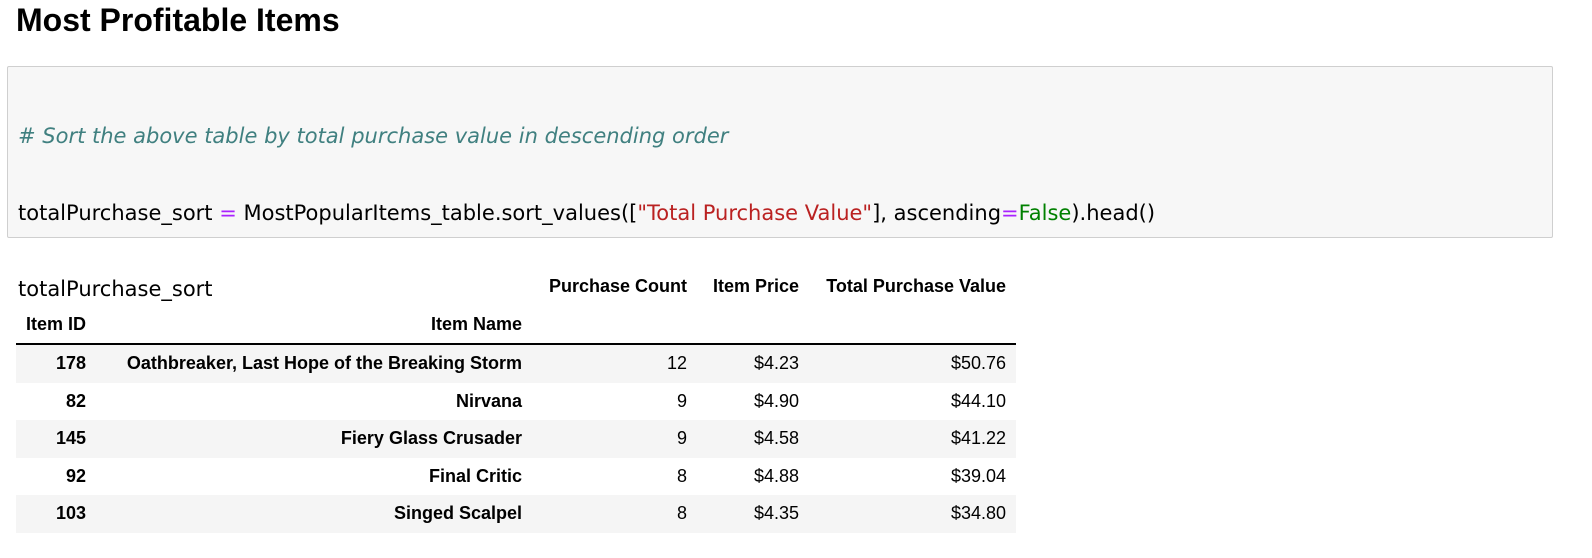 The image size is (1592, 558). Describe the element at coordinates (776, 400) in the screenshot. I see `item-price-cell: $4.90` at that location.